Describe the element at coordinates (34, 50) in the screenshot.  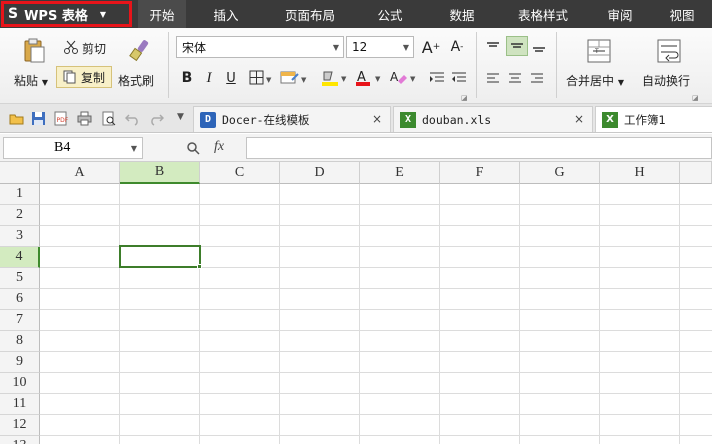
I see `paste-icon` at that location.